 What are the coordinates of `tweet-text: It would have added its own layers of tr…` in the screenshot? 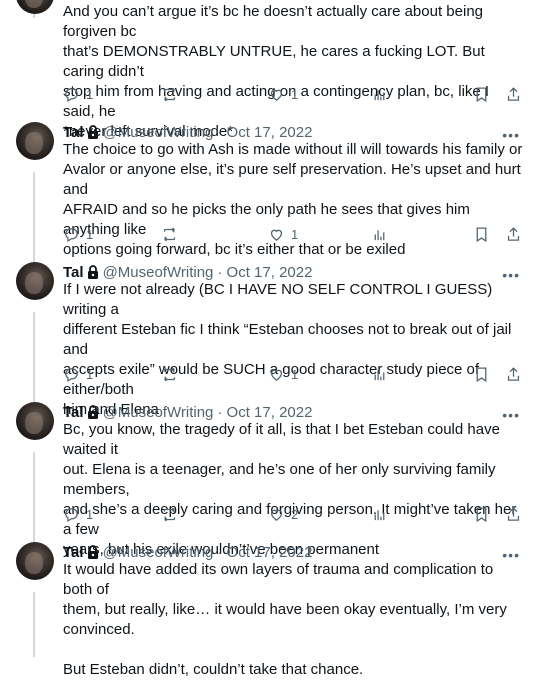 It's located at (285, 619).